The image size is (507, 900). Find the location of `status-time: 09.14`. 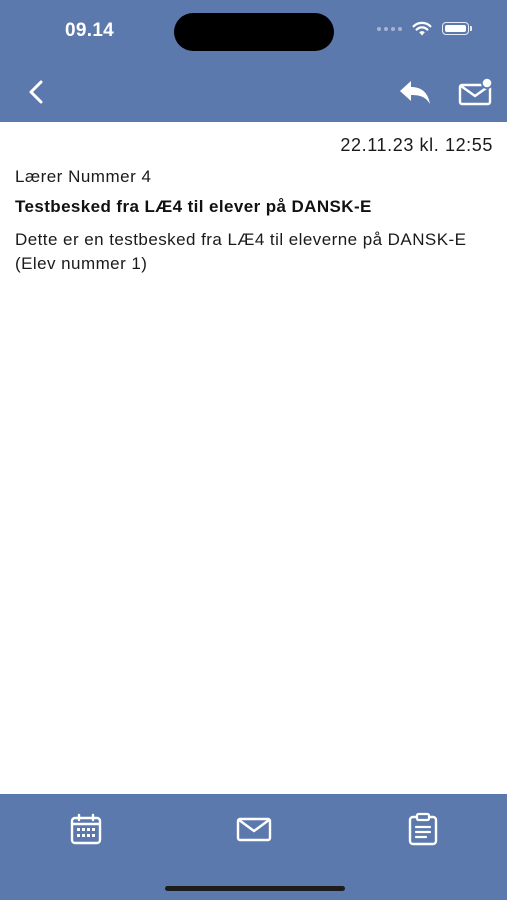

status-time: 09.14 is located at coordinates (90, 30).